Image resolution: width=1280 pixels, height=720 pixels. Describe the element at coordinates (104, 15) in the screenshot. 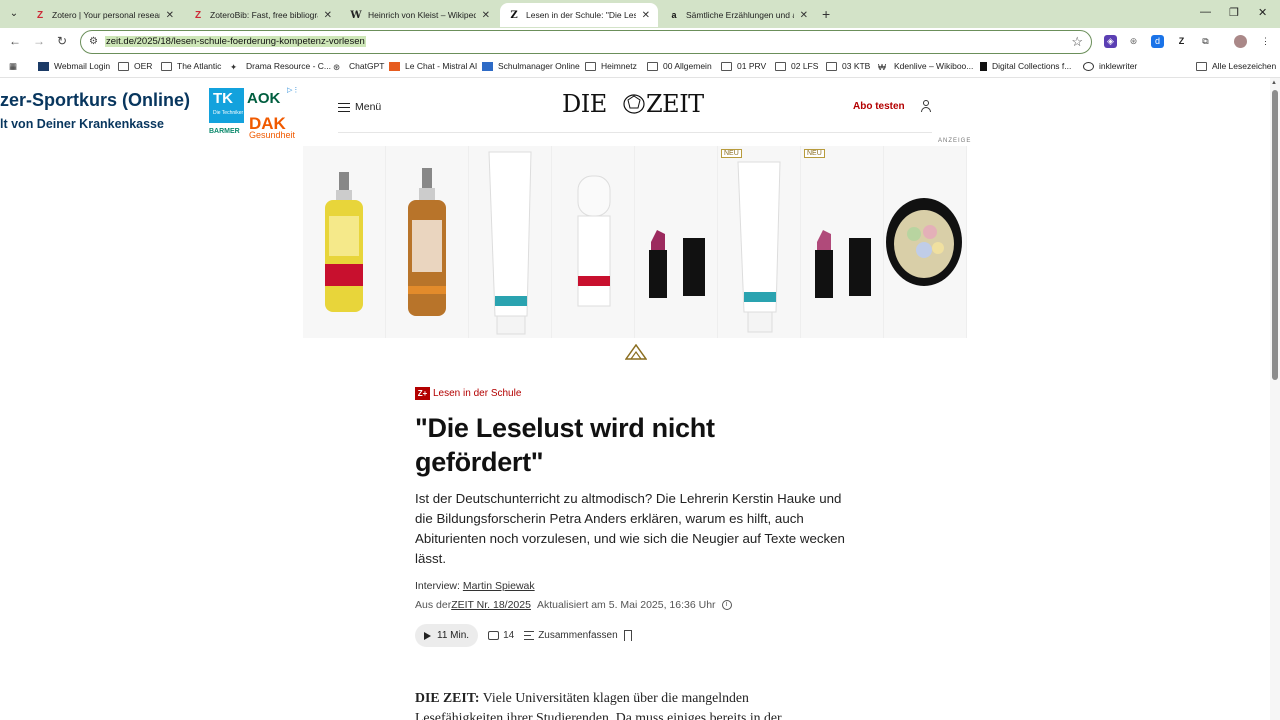

I see `tab-zotero: Z Zotero | Your personal research ✕` at that location.